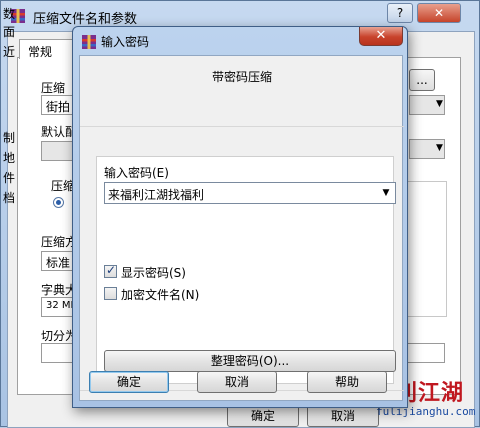 Image resolution: width=480 pixels, height=428 pixels. I want to click on password-label: 输入密码(E), so click(136, 173).